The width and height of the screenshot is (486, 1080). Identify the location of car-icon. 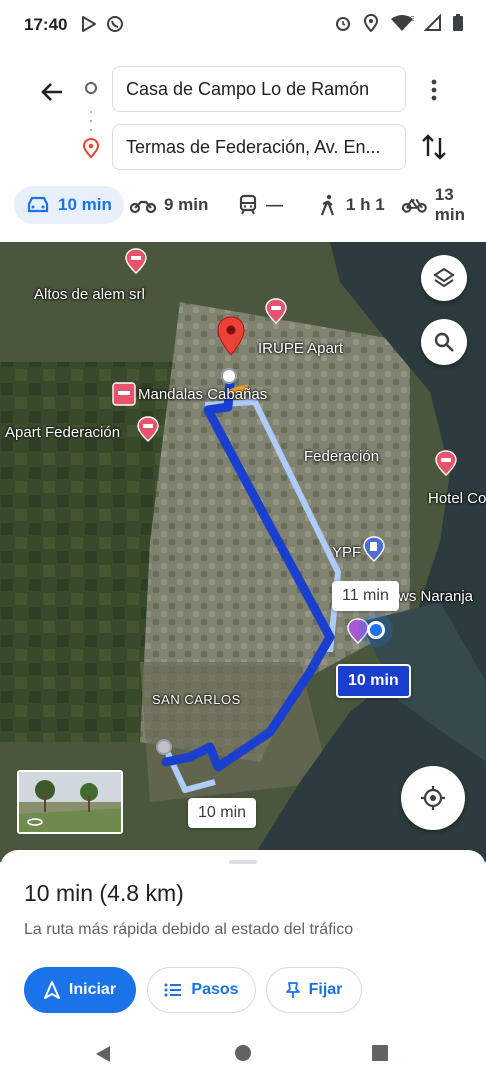
(38, 204).